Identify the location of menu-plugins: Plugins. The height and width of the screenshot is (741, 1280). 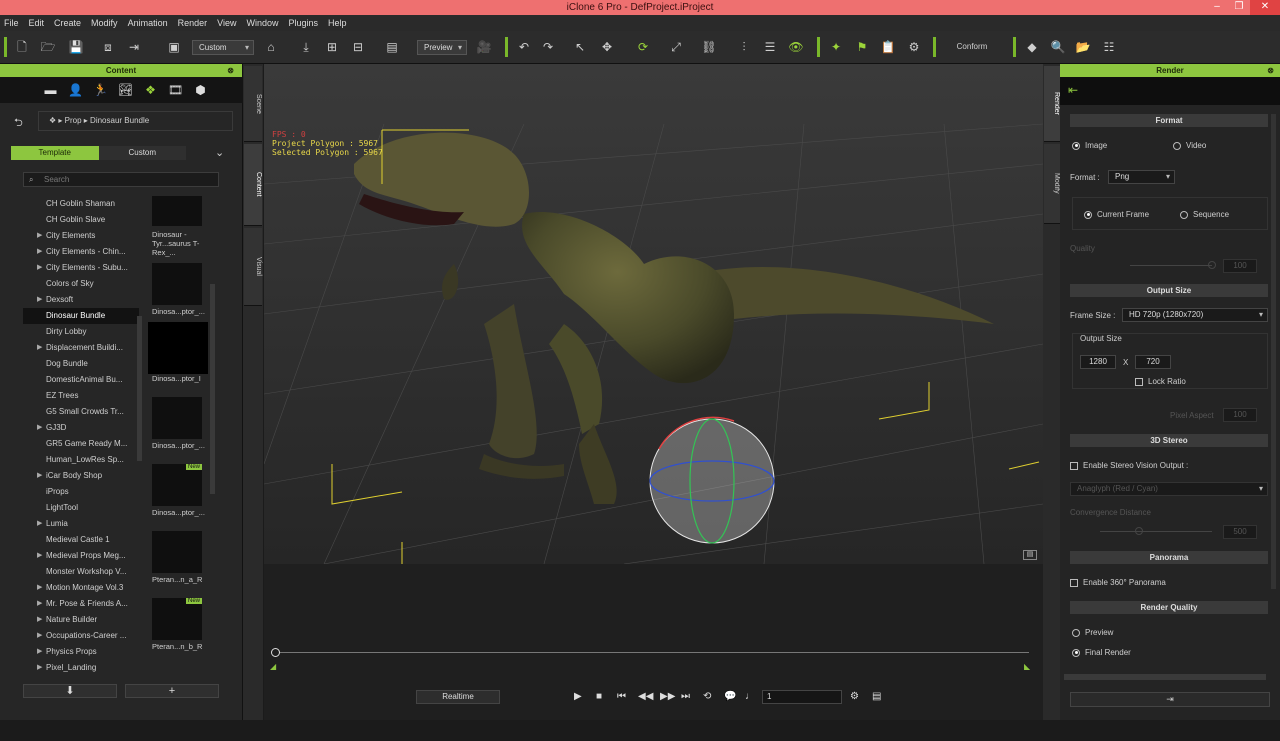
(304, 23).